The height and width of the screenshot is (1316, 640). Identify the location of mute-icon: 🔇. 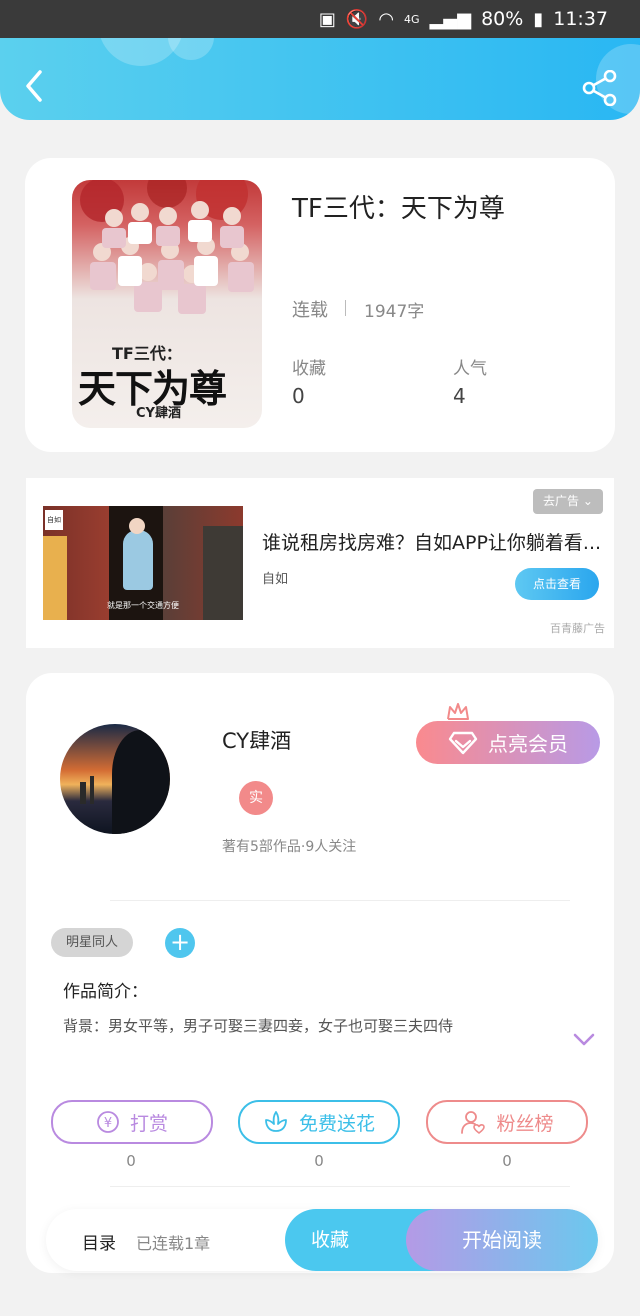
(357, 19).